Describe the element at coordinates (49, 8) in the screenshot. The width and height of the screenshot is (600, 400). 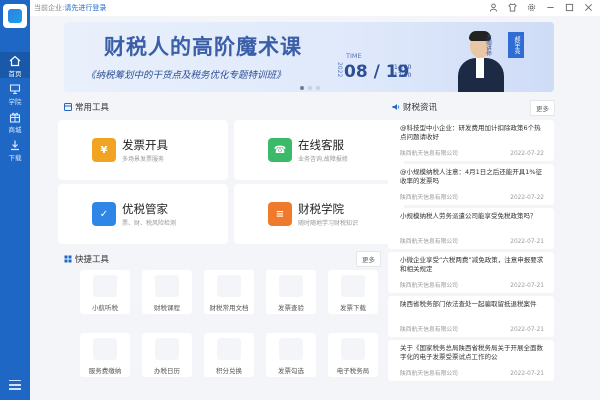
I see `company-prefix: 当前企业:` at that location.